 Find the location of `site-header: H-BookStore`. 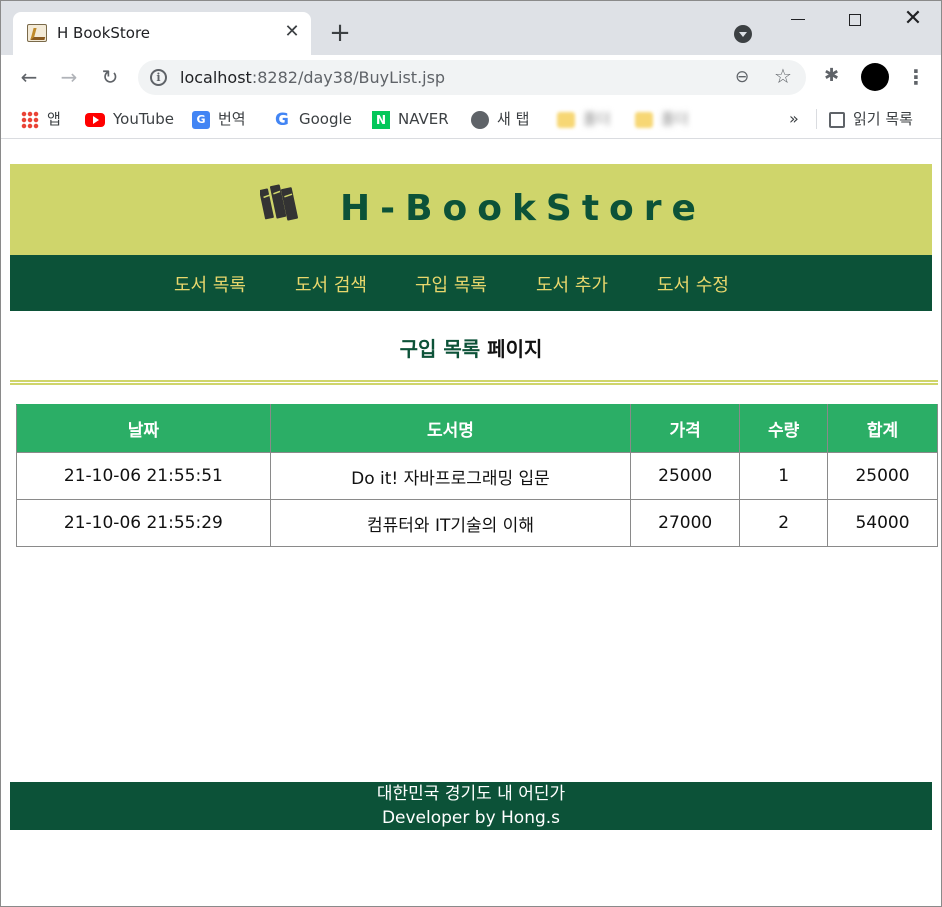

site-header: H-BookStore is located at coordinates (471, 209).